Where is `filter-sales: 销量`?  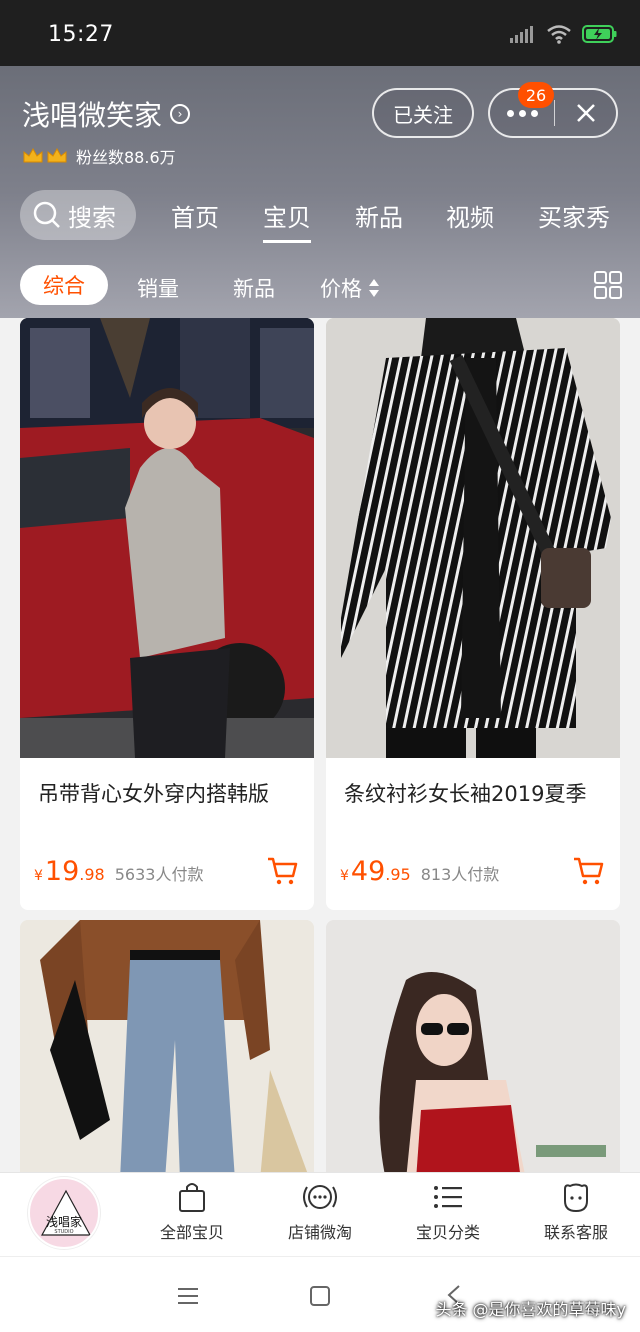
filter-sales: 销量 is located at coordinates (158, 288).